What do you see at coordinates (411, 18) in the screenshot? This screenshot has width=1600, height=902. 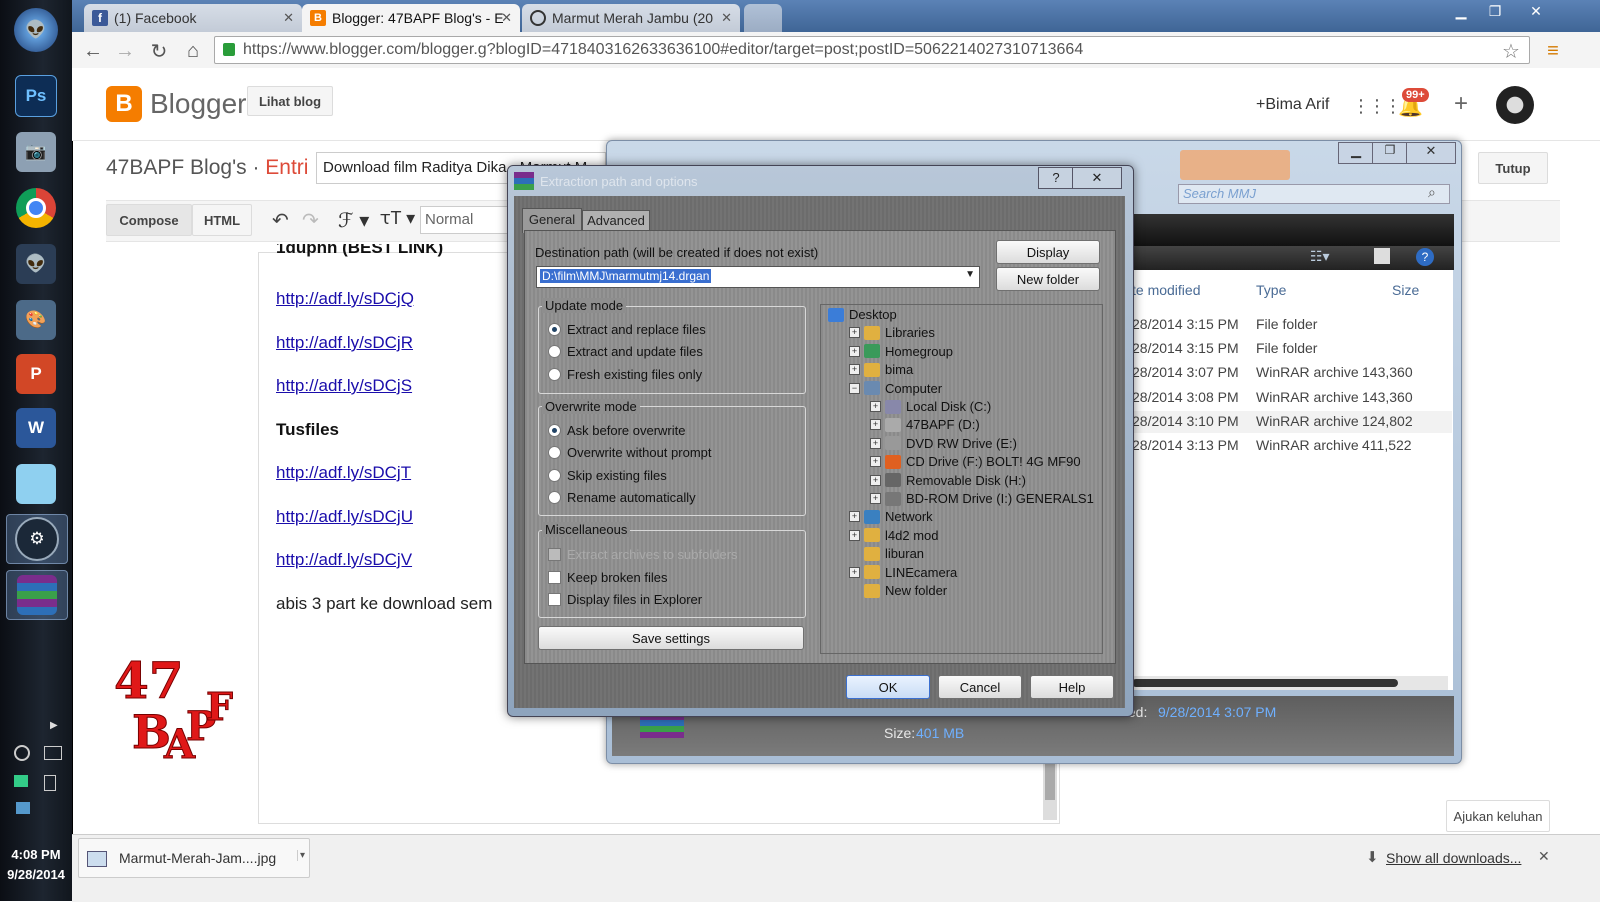 I see `tab-blogger: B Blogger: 47BAPF Blog's - E ✕` at bounding box center [411, 18].